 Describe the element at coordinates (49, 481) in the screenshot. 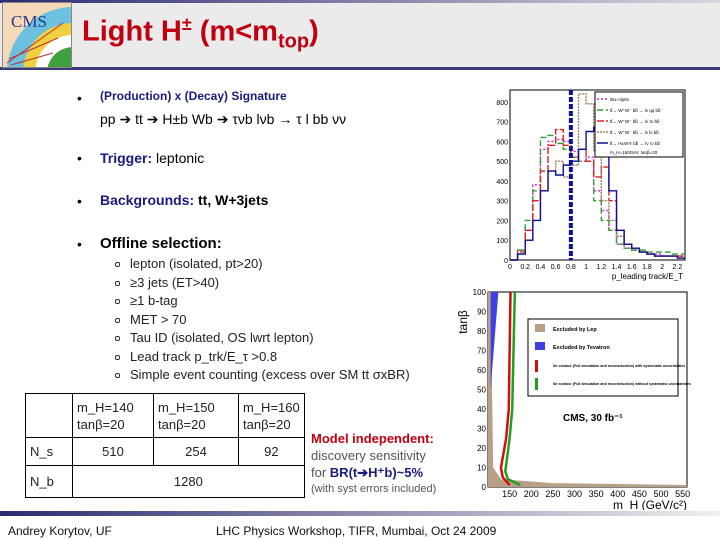

I see `row-label: N_b` at that location.